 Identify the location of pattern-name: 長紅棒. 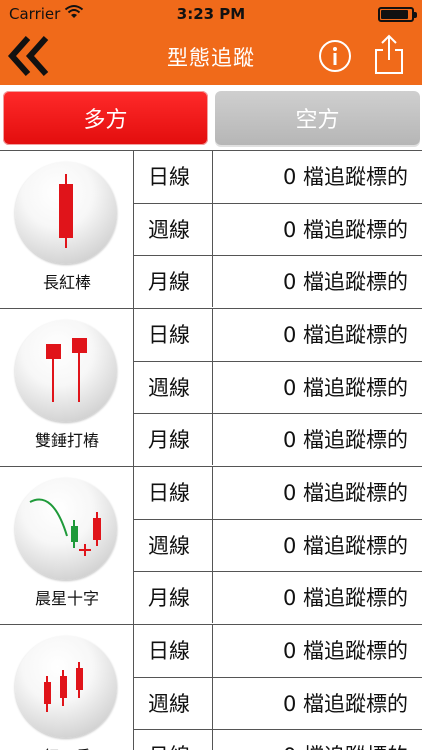
(66, 282).